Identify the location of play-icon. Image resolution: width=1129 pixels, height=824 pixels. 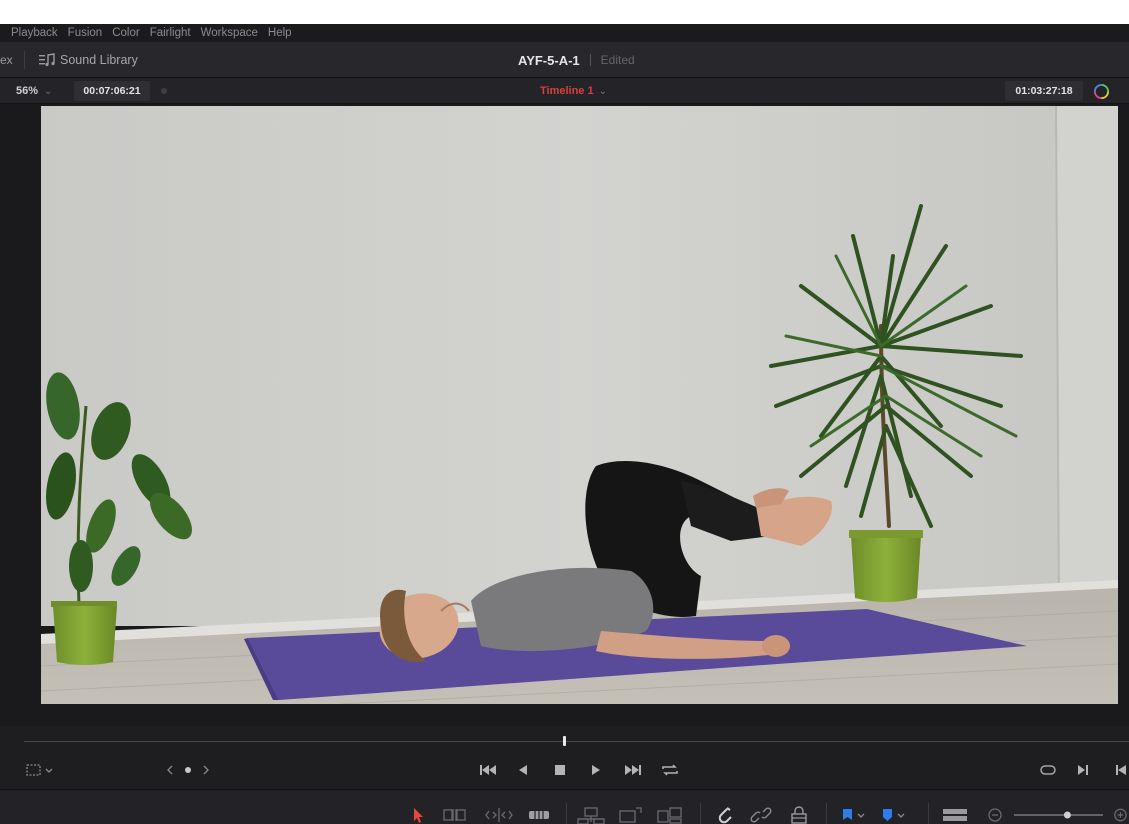
(596, 770).